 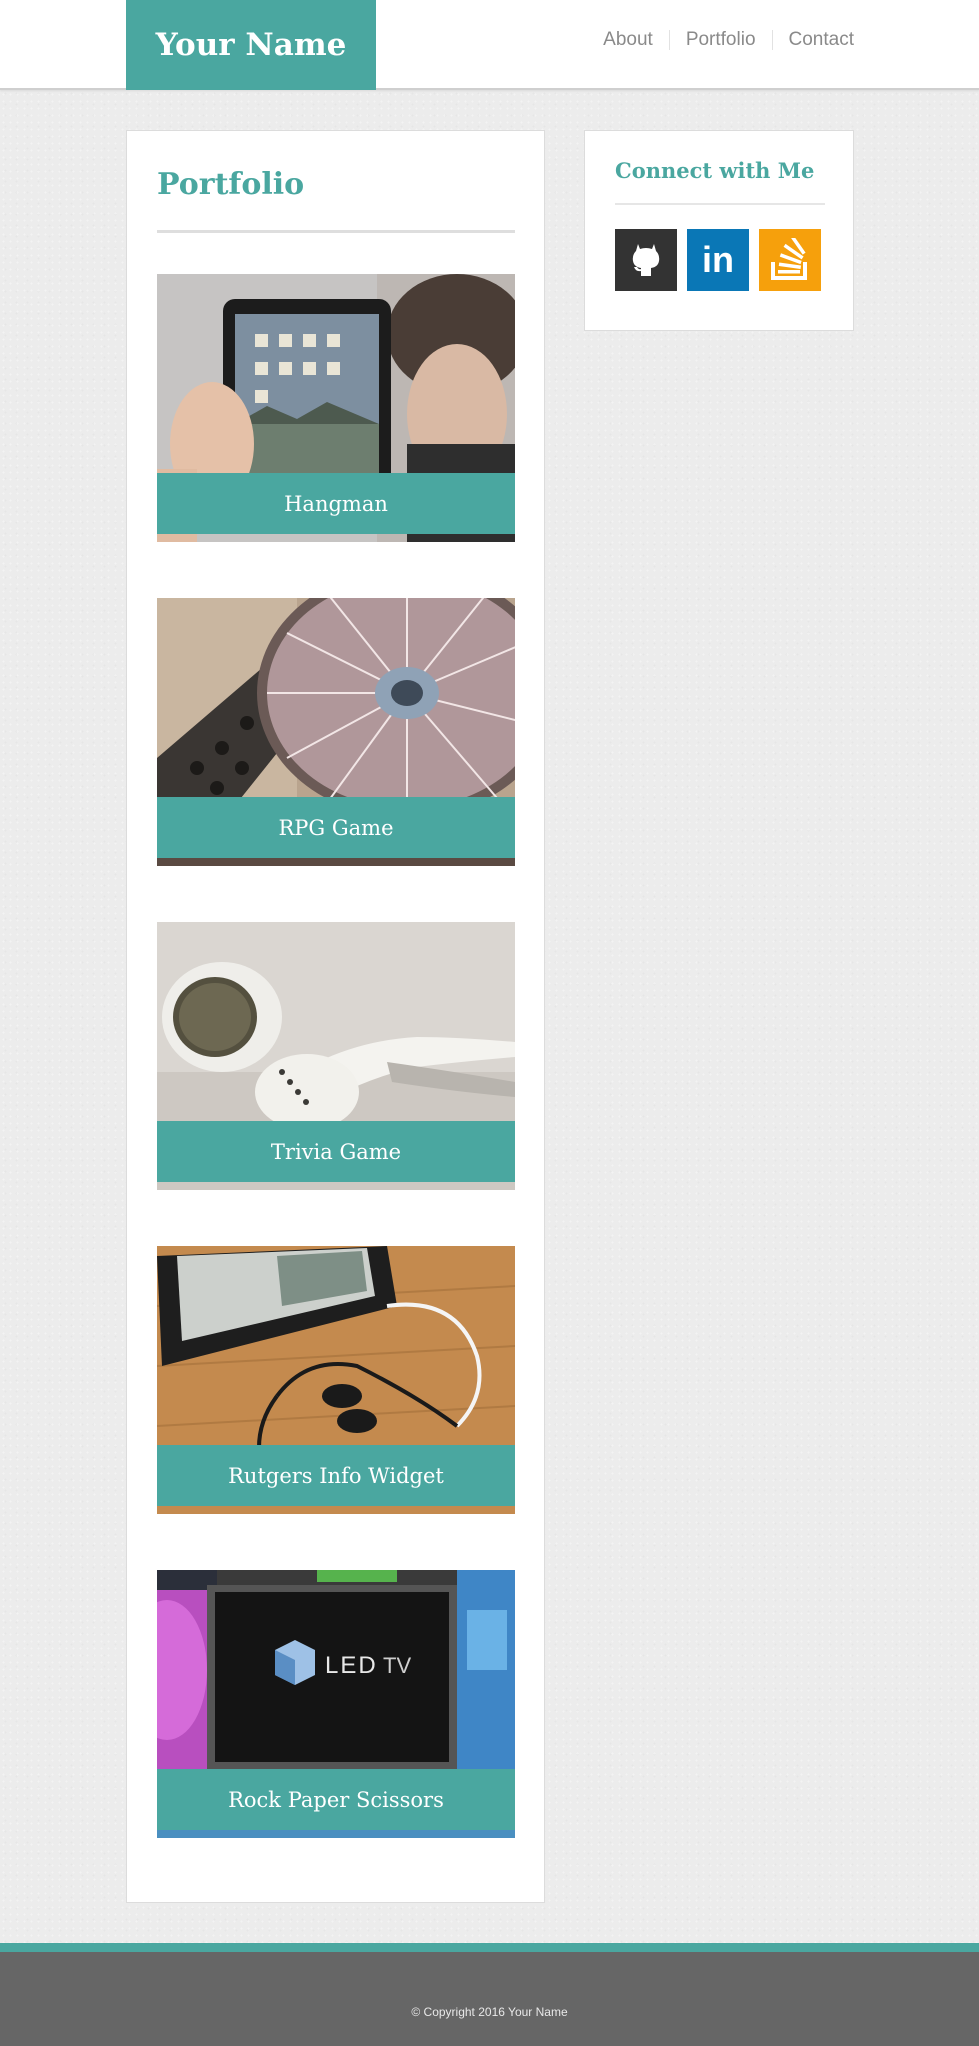 I want to click on brand-logo: Your Name, so click(x=251, y=45).